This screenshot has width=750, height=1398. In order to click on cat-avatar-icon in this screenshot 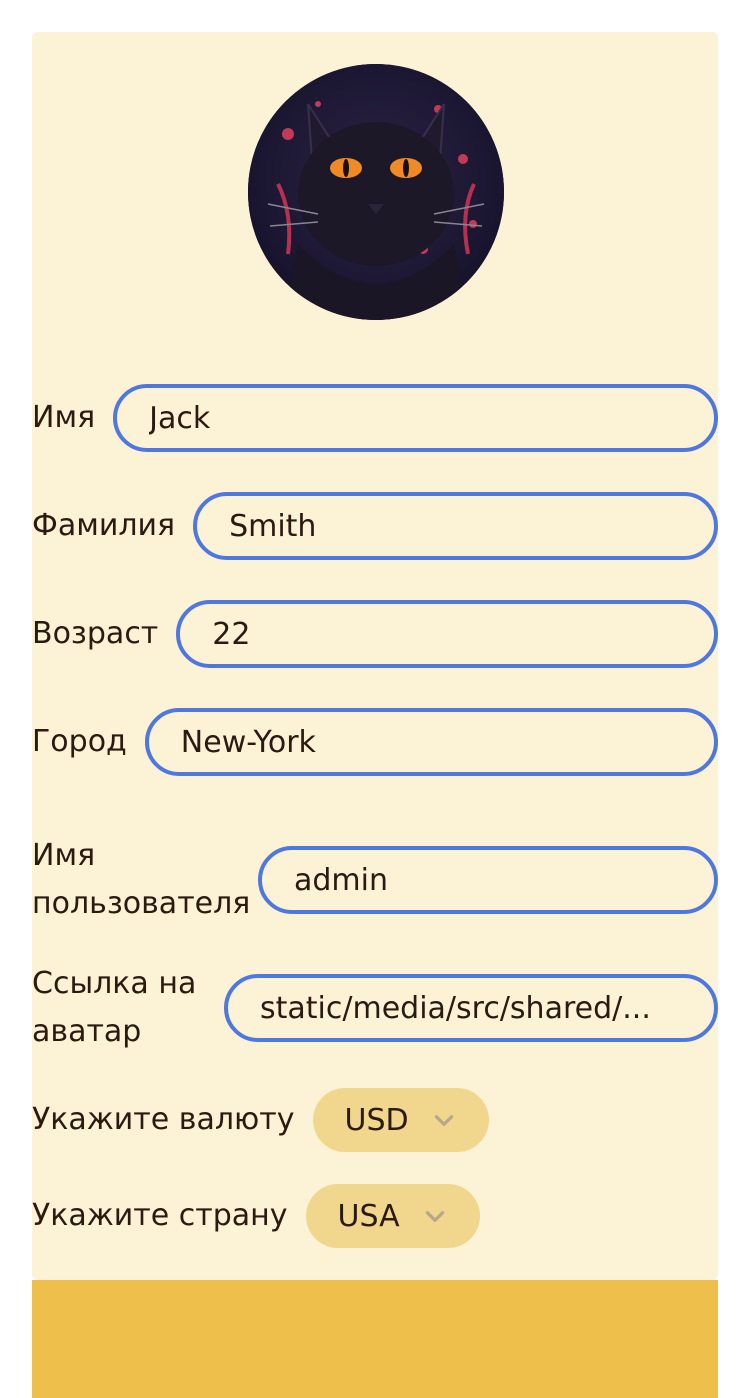, I will do `click(376, 192)`.